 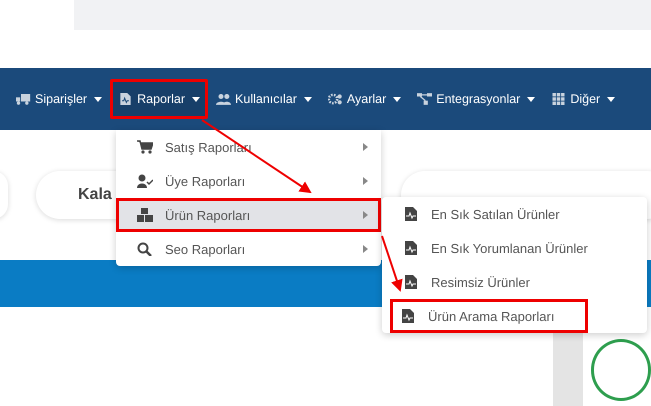 What do you see at coordinates (365, 99) in the screenshot?
I see `nav-menu-item: Ayarlar` at bounding box center [365, 99].